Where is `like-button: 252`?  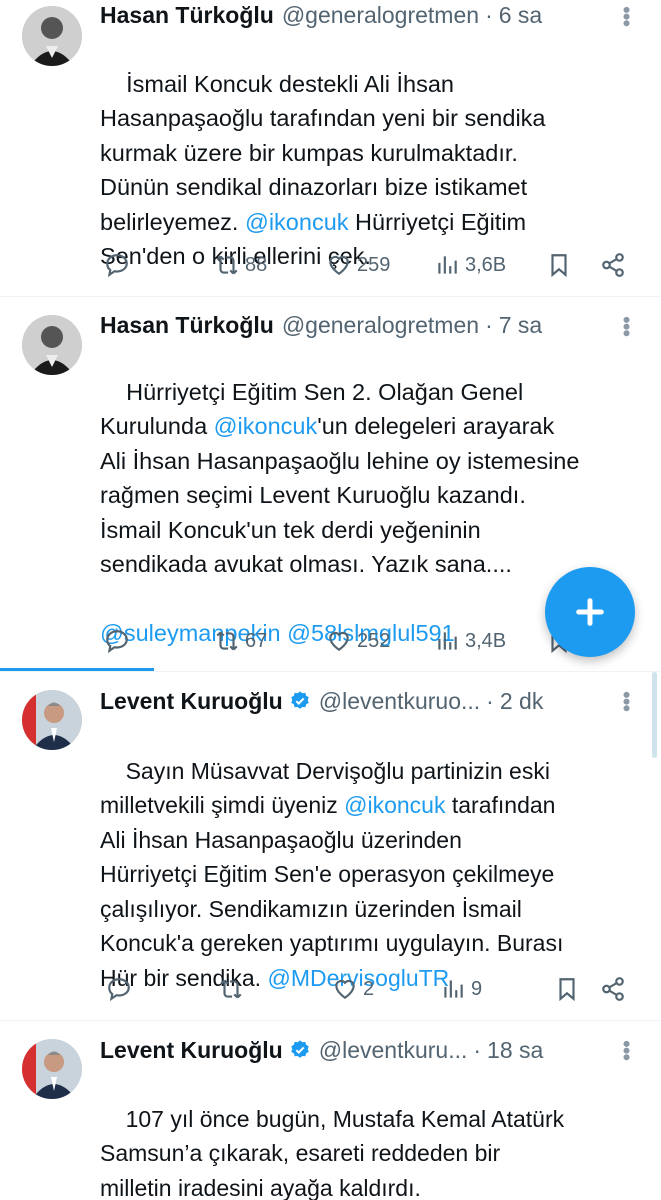
like-button: 252 is located at coordinates (358, 641).